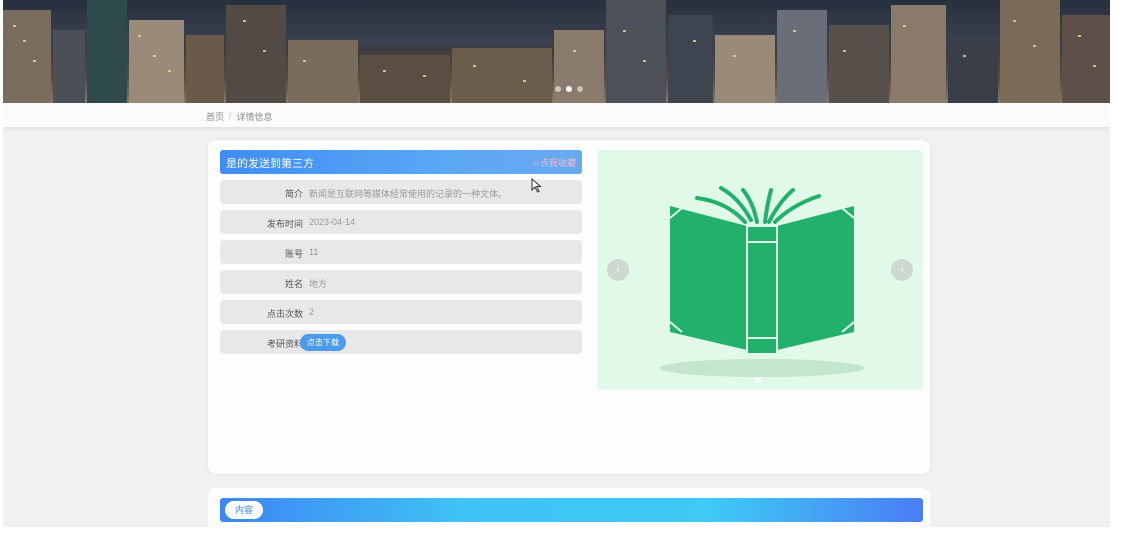  Describe the element at coordinates (762, 281) in the screenshot. I see `open-book-illustration` at that location.